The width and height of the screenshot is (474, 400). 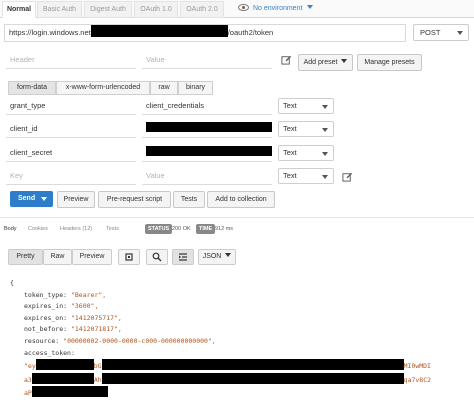 I want to click on json-open-brace: {, so click(x=12, y=283).